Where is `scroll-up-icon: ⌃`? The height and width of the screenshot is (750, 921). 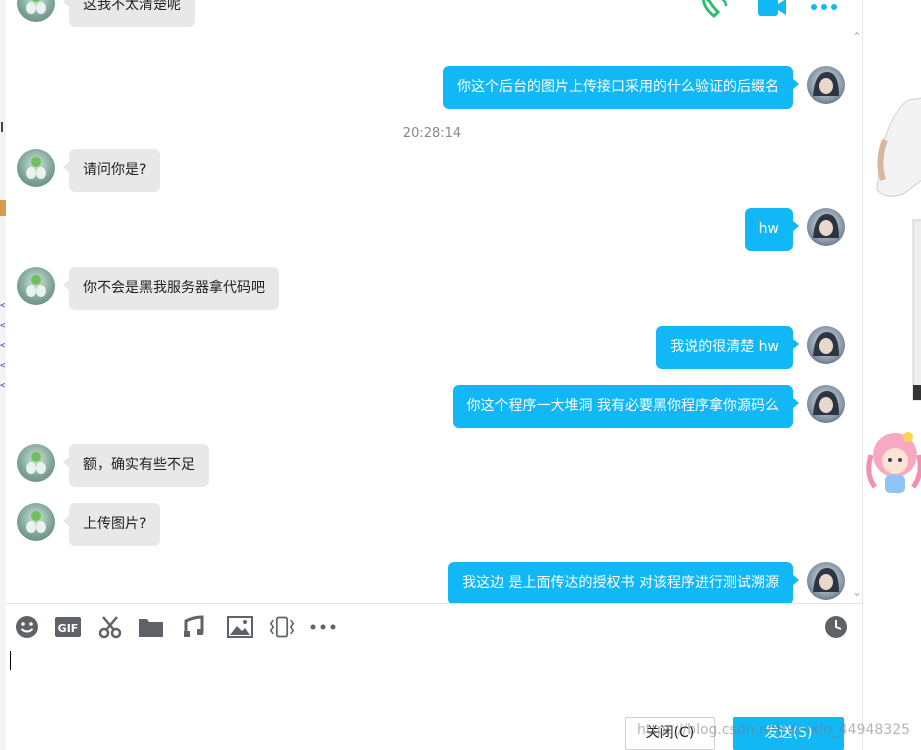
scroll-up-icon: ⌃ is located at coordinates (857, 37).